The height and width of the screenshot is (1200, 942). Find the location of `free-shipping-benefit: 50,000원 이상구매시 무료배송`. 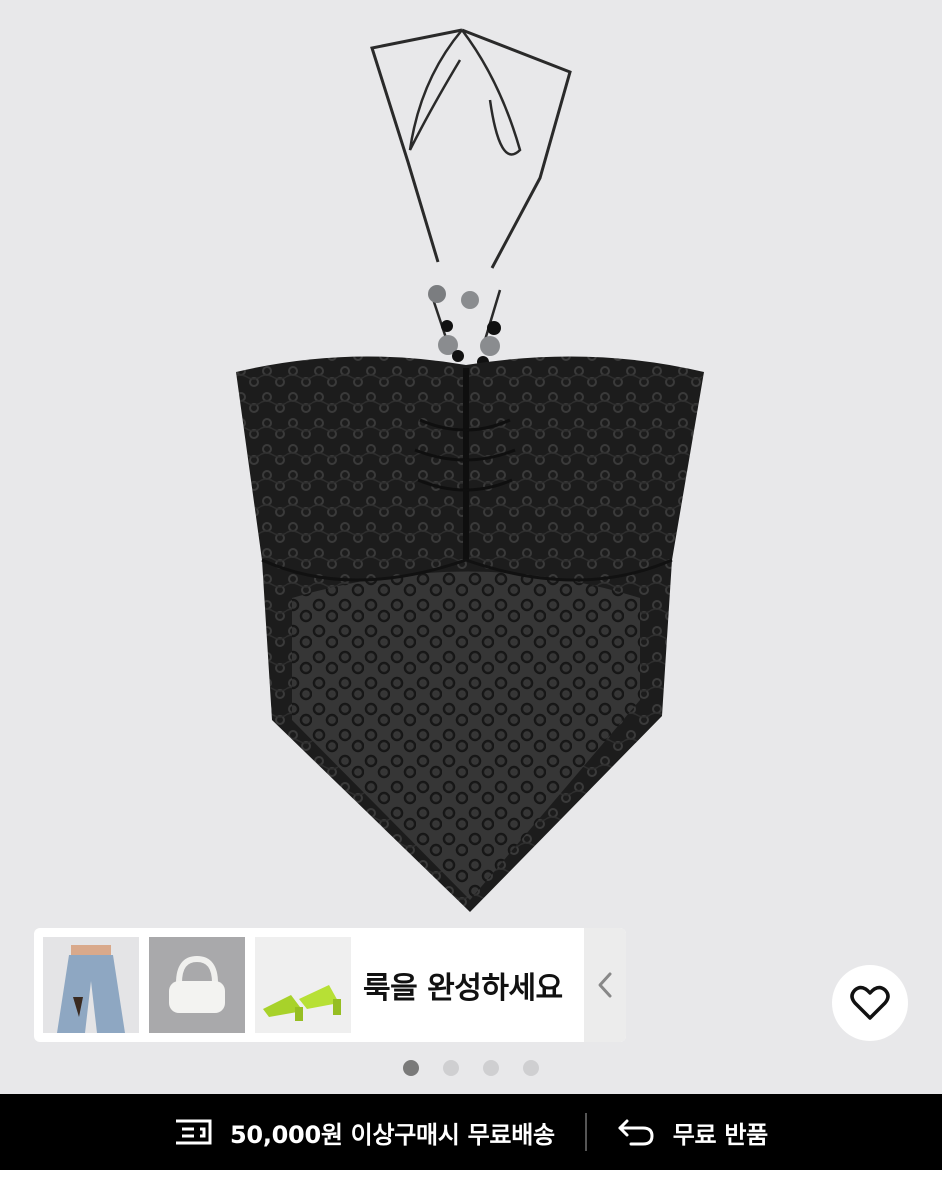

free-shipping-benefit: 50,000원 이상구매시 무료배송 is located at coordinates (364, 1132).